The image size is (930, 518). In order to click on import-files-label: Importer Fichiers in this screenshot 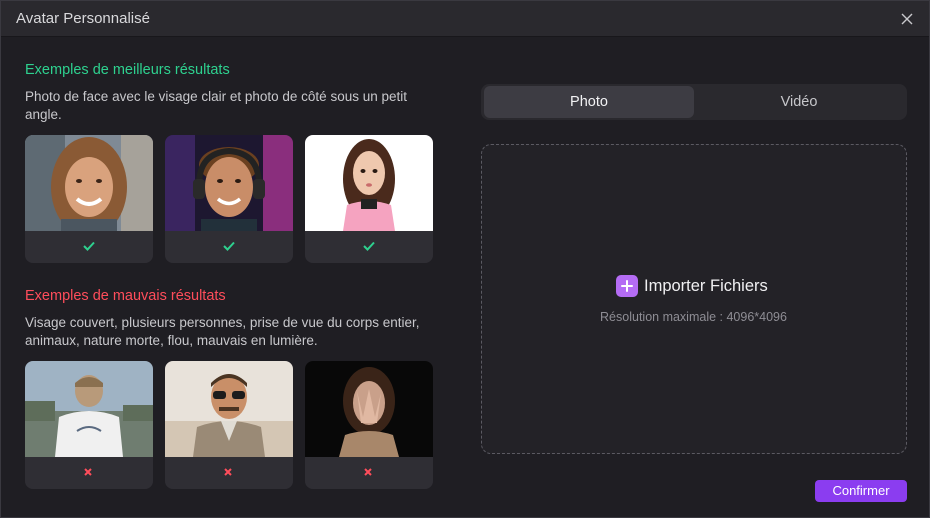, I will do `click(706, 285)`.